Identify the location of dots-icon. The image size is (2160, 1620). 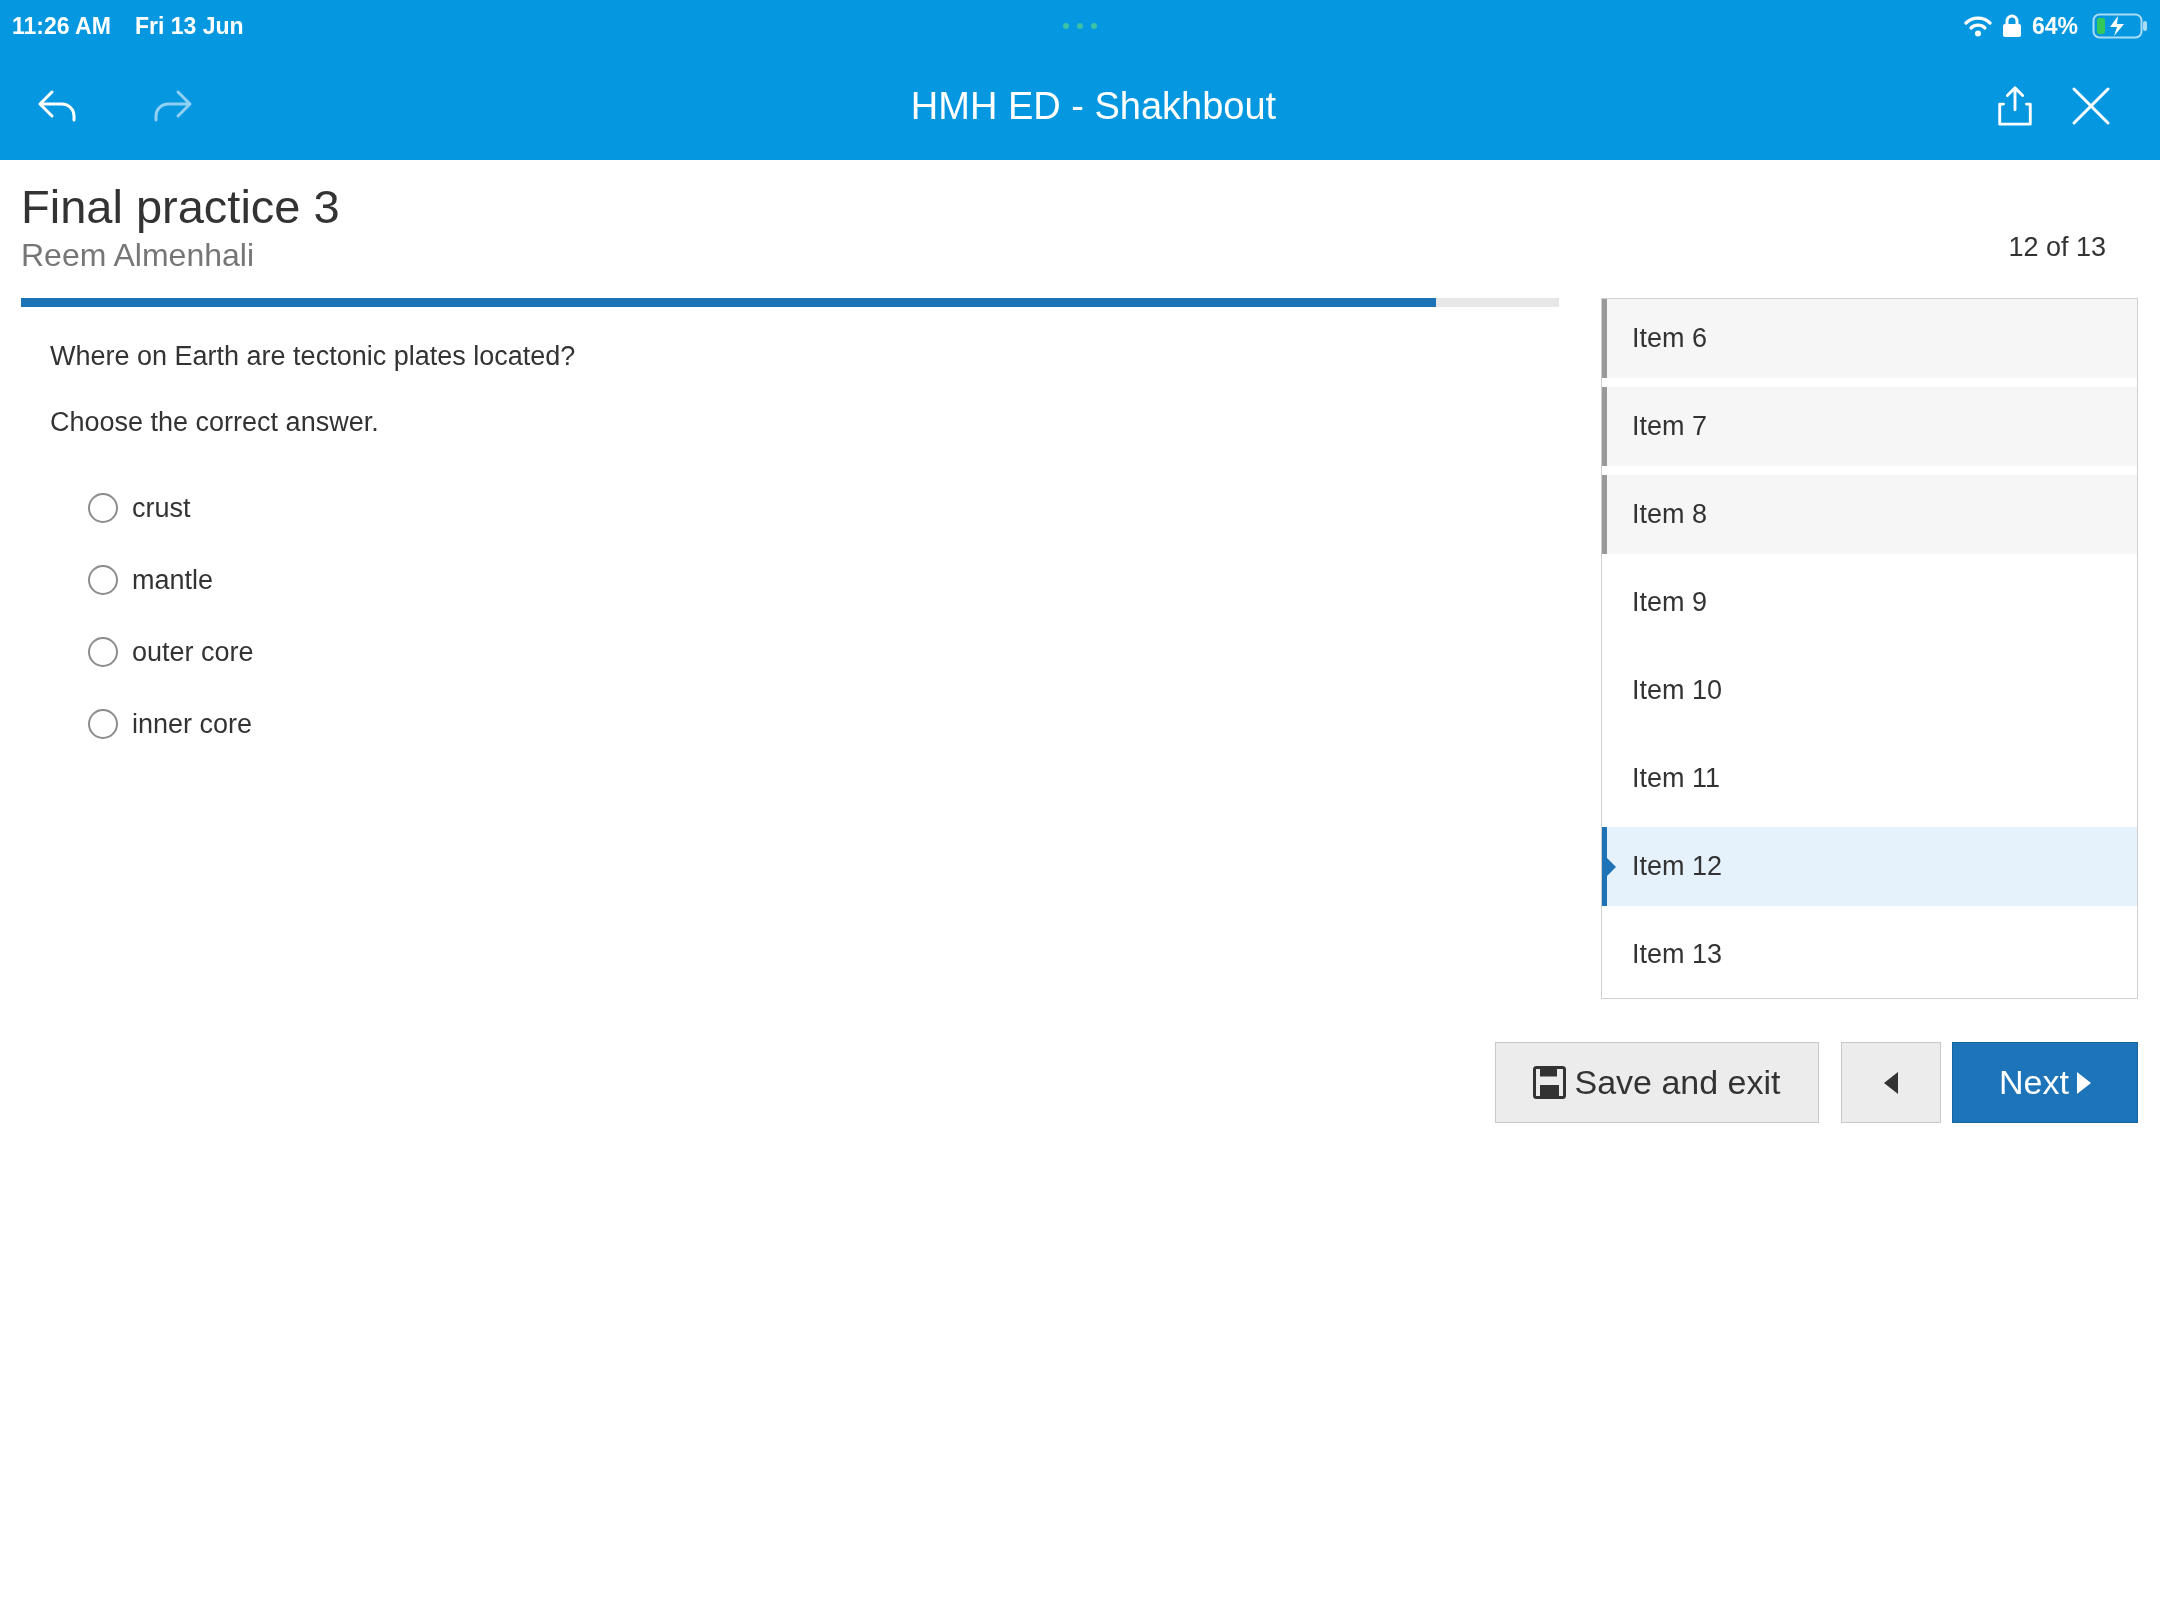
(1080, 26).